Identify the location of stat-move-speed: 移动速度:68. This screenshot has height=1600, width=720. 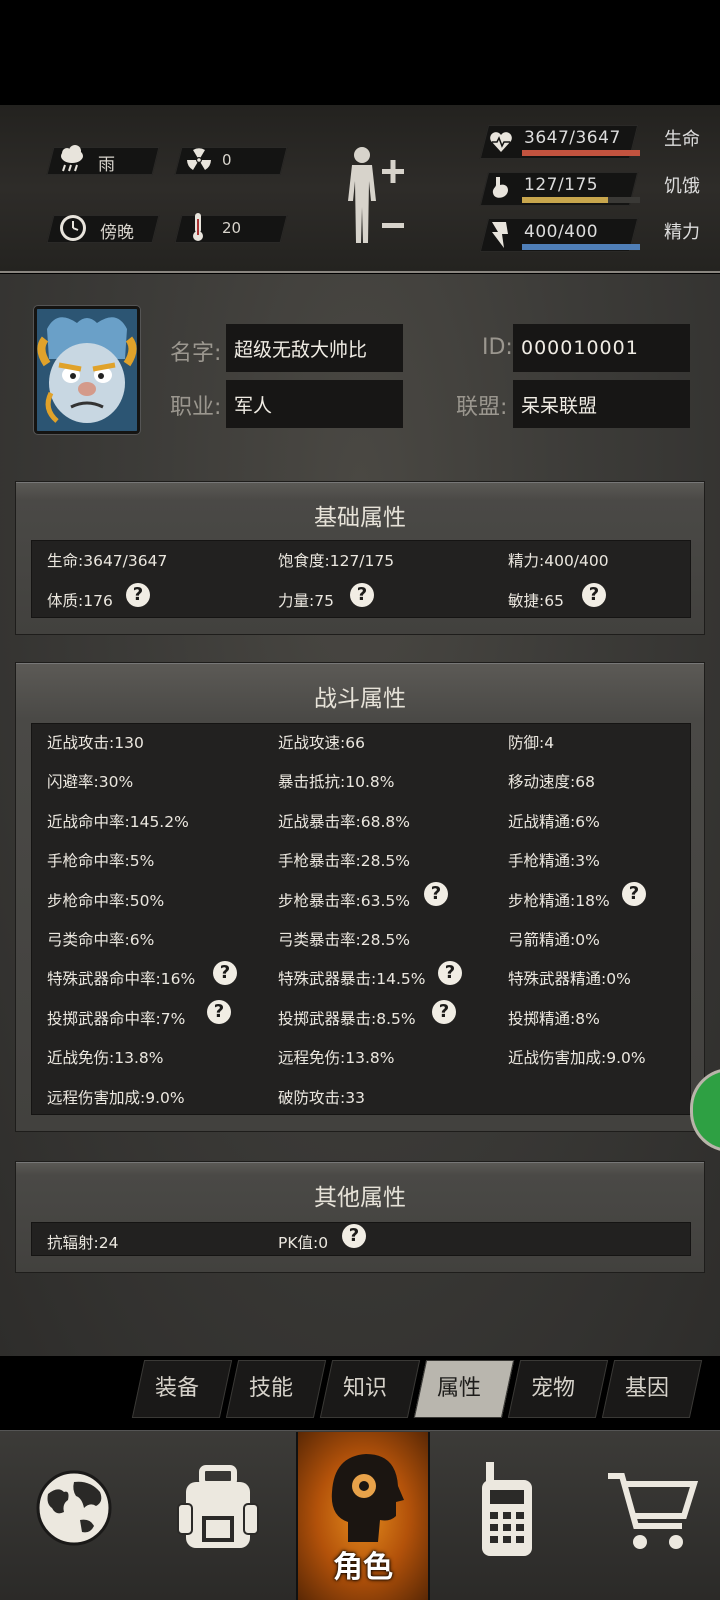
(551, 782).